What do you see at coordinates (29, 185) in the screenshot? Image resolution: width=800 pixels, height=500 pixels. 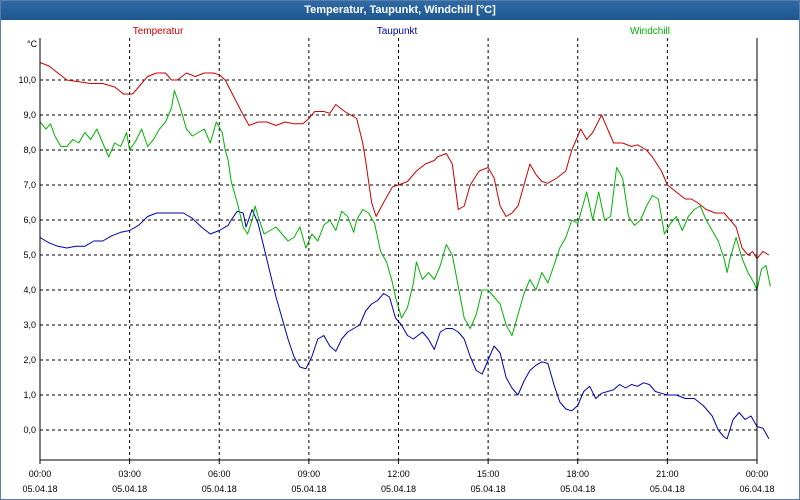 I see `y-tick-label: 7,0` at bounding box center [29, 185].